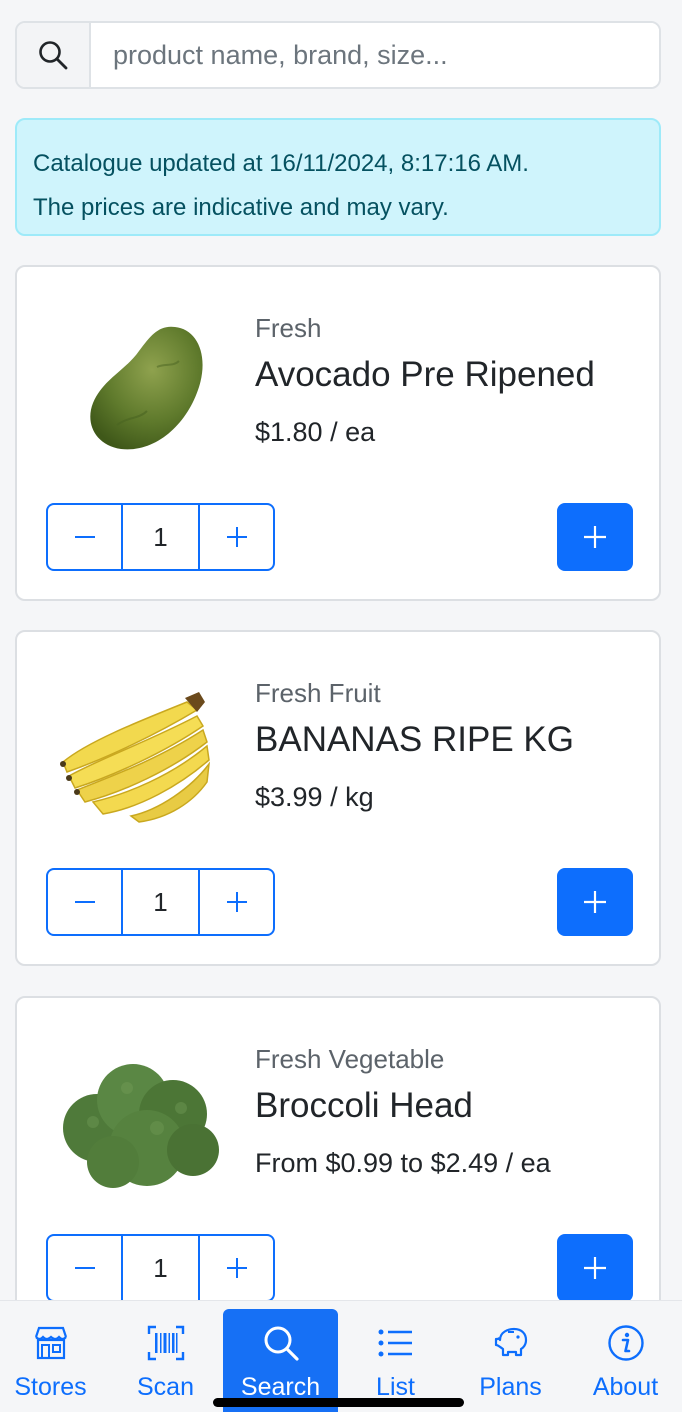 The image size is (682, 1412). Describe the element at coordinates (314, 797) in the screenshot. I see `product-price: $3.99 / kg` at that location.